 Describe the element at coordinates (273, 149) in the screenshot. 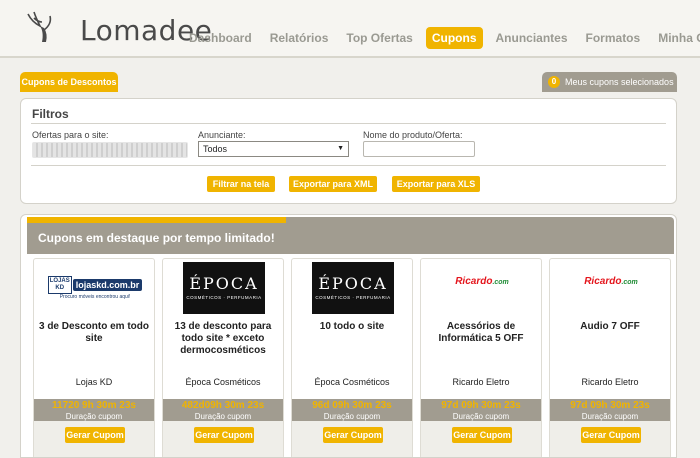

I see `advertiser-select: Todos ▼` at that location.